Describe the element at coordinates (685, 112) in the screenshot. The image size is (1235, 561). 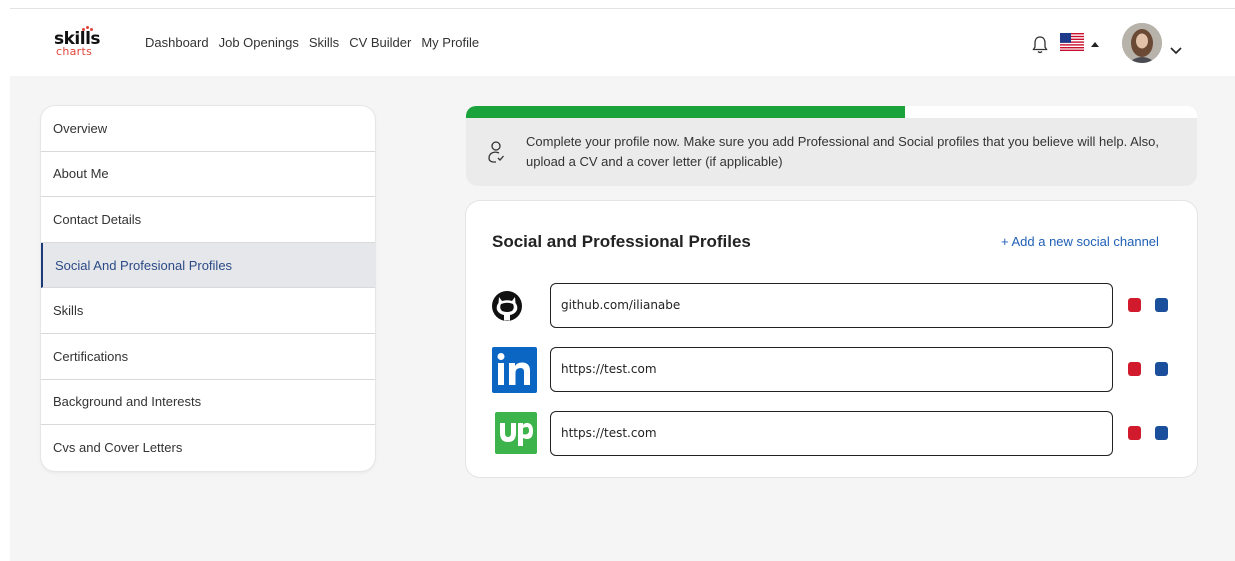
I see `progress-fill` at that location.